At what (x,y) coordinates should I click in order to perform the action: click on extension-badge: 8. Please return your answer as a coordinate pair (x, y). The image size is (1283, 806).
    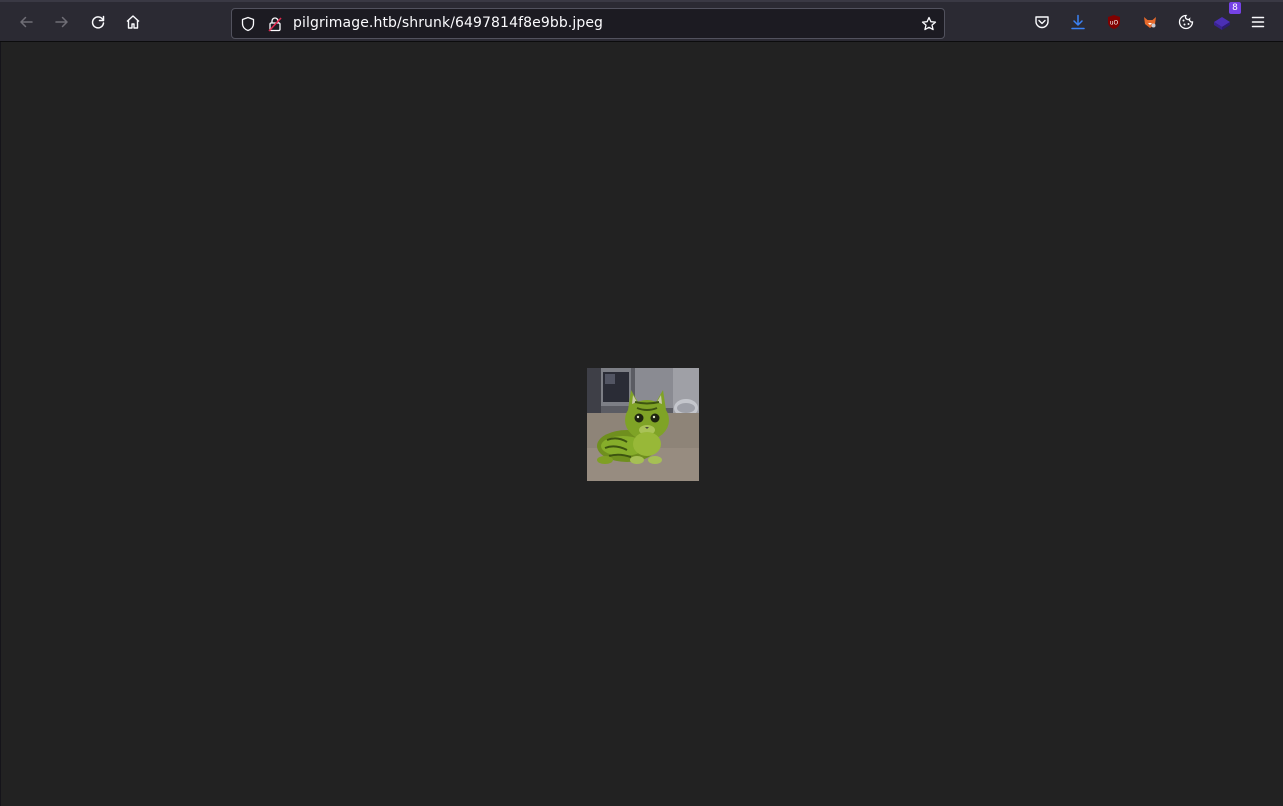
    Looking at the image, I should click on (1235, 8).